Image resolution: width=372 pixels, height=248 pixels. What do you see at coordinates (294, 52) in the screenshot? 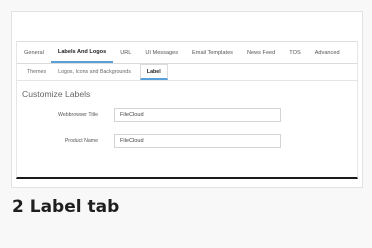
I see `tab-tos: TOS` at bounding box center [294, 52].